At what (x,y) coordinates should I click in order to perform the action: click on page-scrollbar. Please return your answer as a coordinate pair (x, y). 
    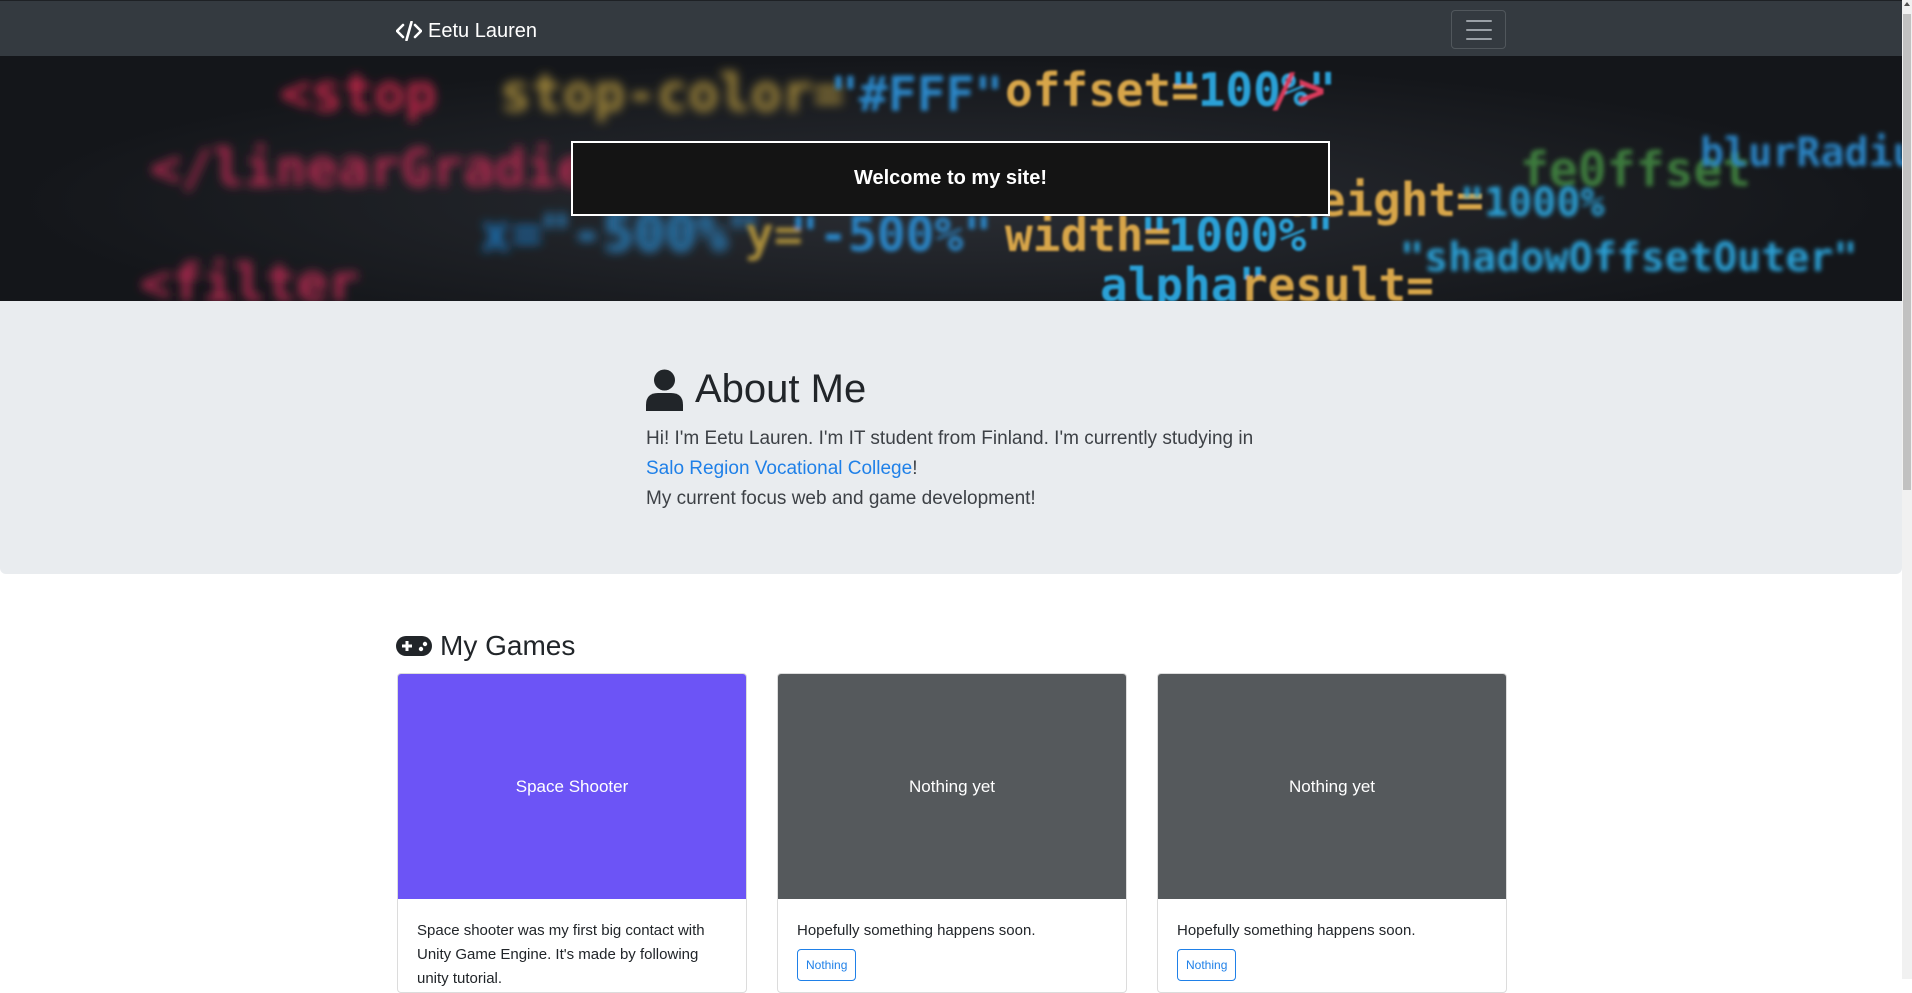
    Looking at the image, I should click on (1907, 489).